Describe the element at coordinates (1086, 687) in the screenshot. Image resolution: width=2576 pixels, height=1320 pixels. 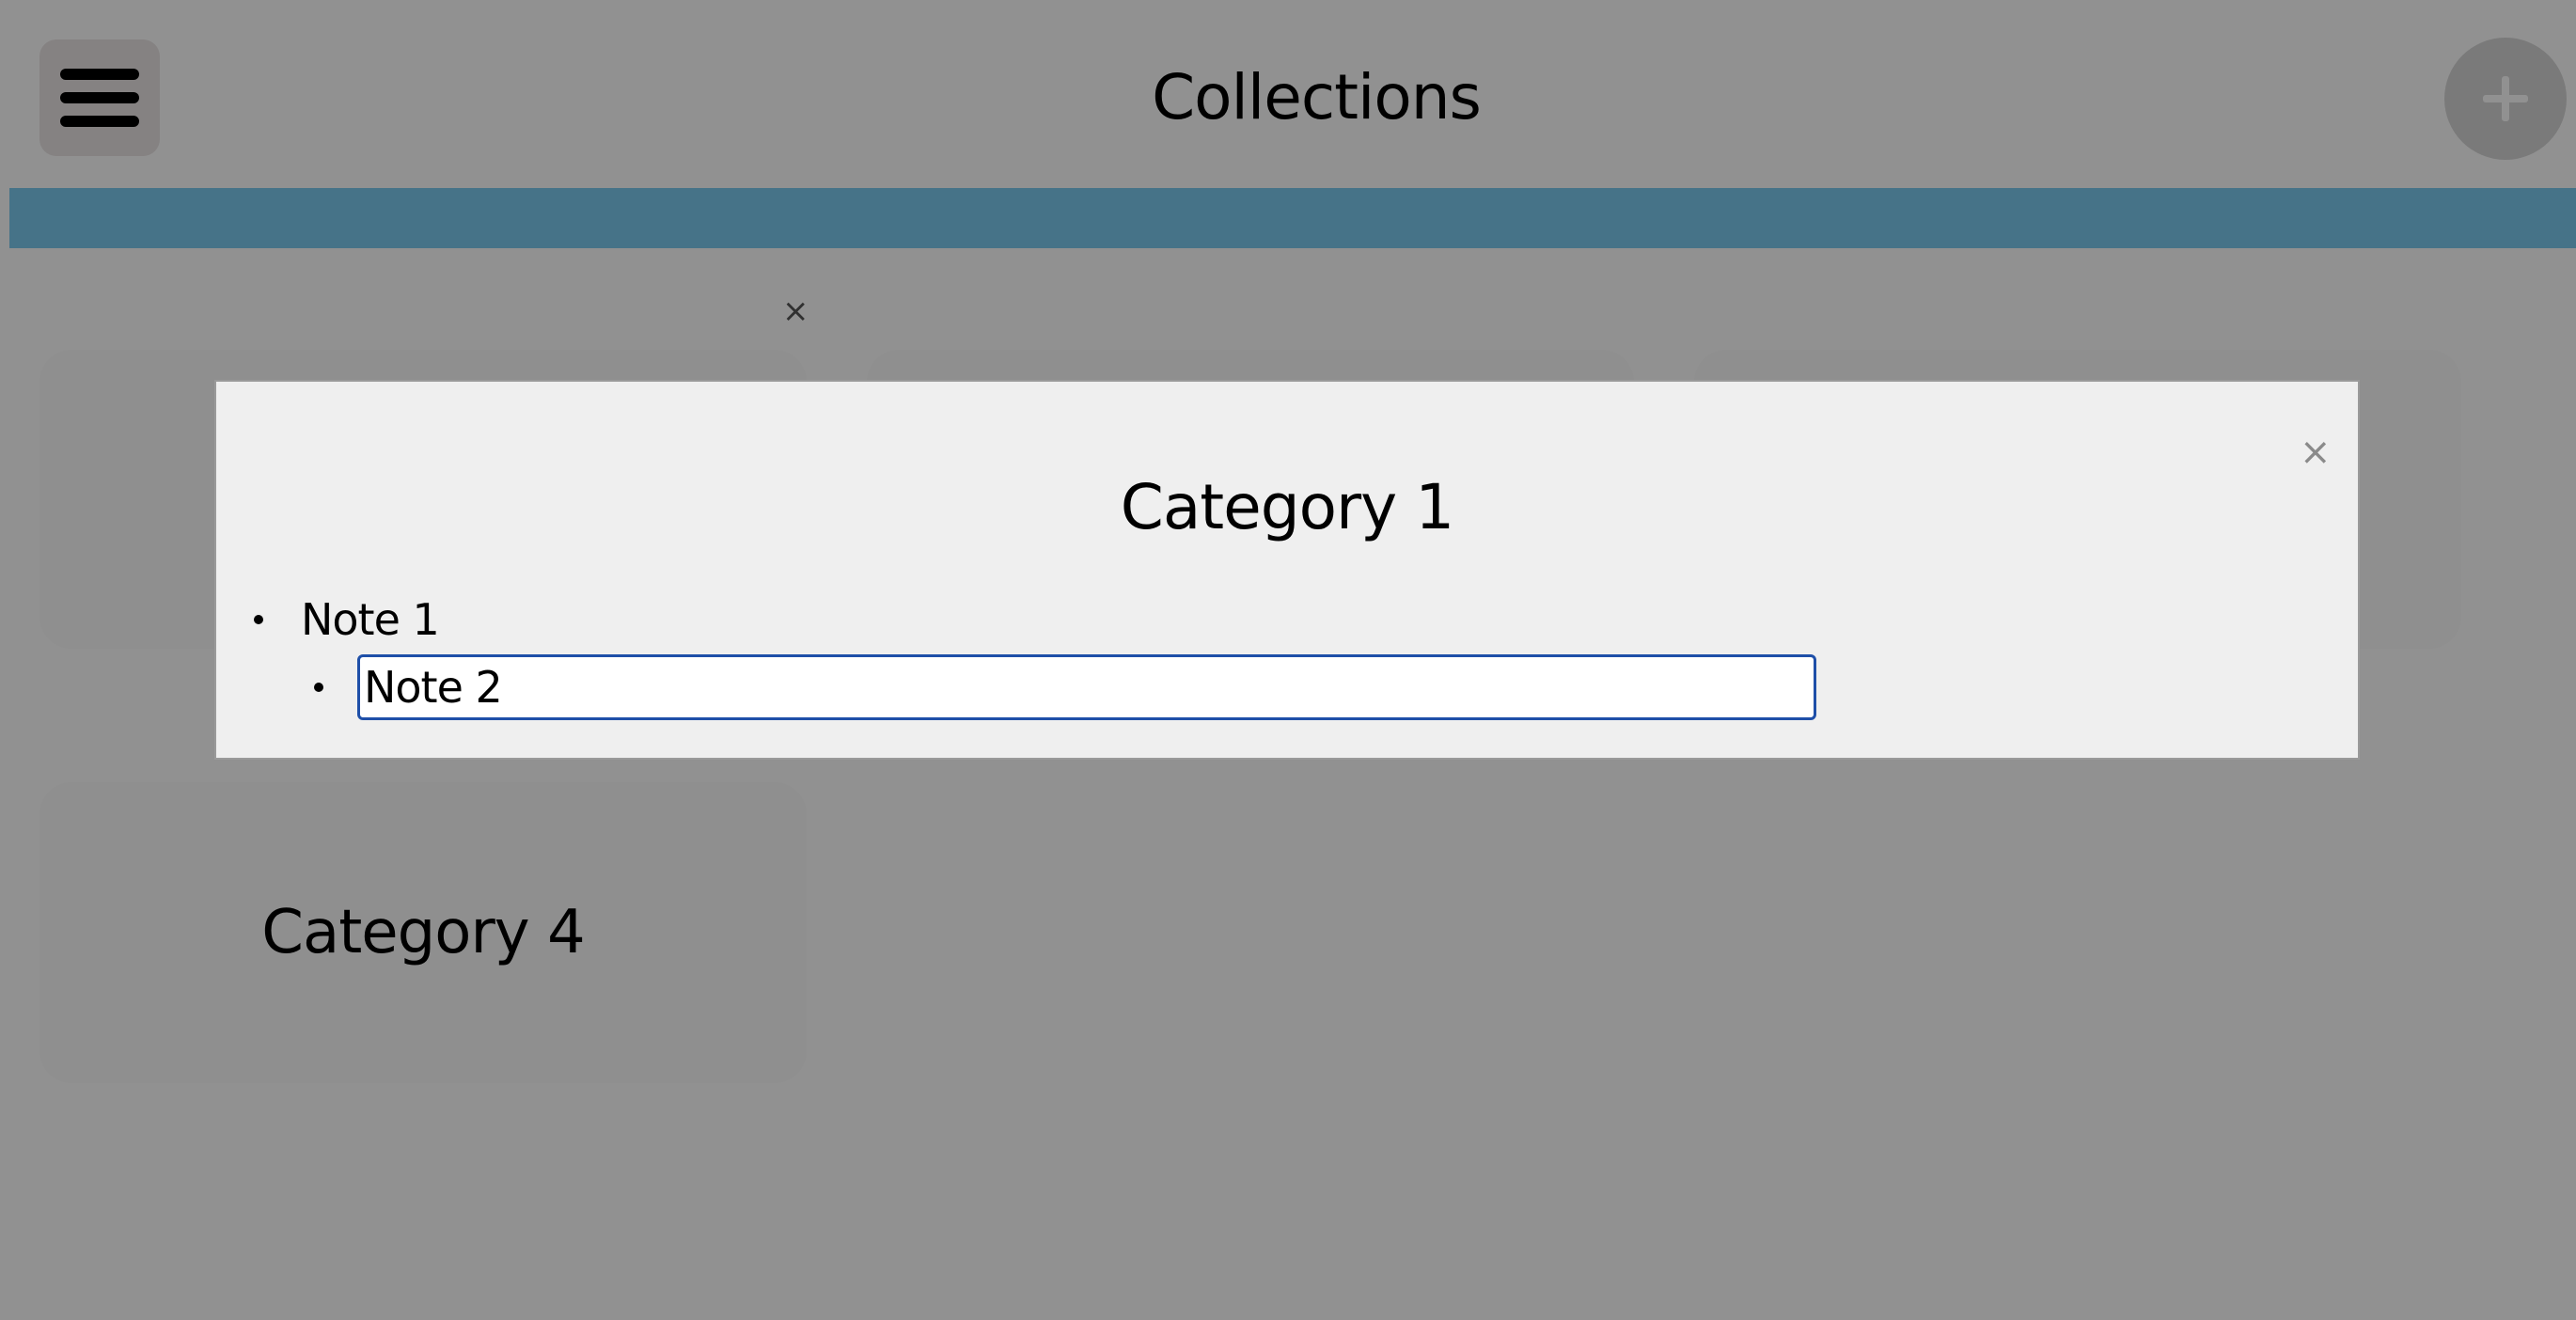
I see `note-edit-input` at that location.